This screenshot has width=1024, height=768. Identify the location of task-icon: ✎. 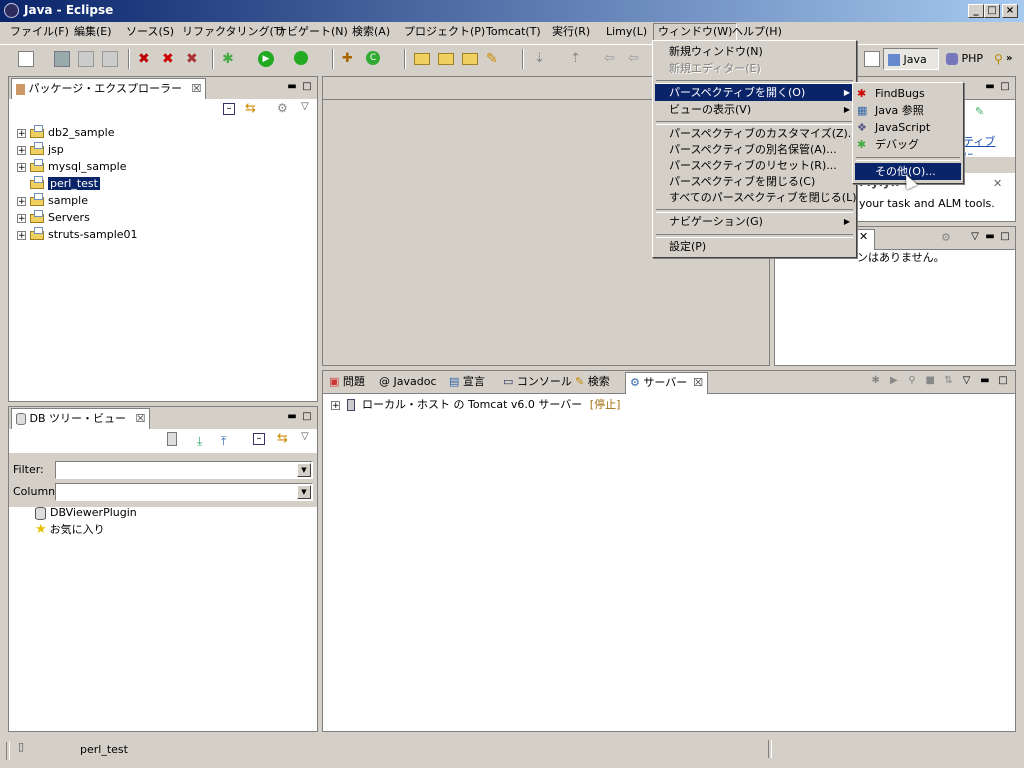
(979, 111).